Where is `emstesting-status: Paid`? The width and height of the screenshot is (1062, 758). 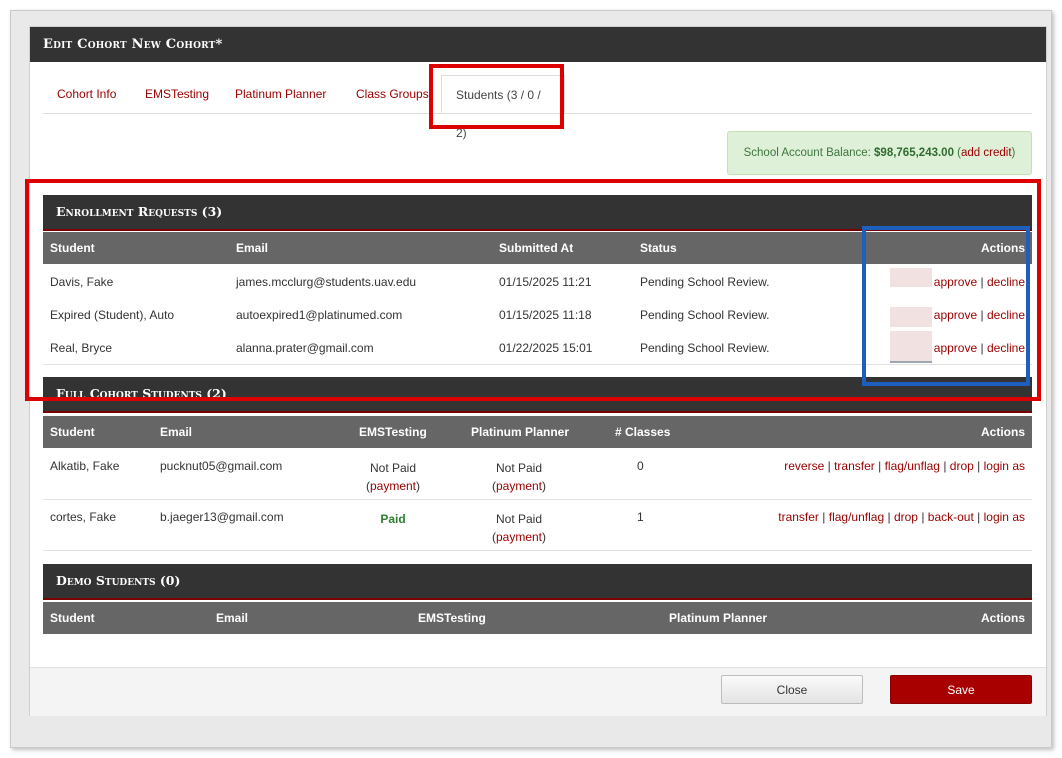 emstesting-status: Paid is located at coordinates (393, 519).